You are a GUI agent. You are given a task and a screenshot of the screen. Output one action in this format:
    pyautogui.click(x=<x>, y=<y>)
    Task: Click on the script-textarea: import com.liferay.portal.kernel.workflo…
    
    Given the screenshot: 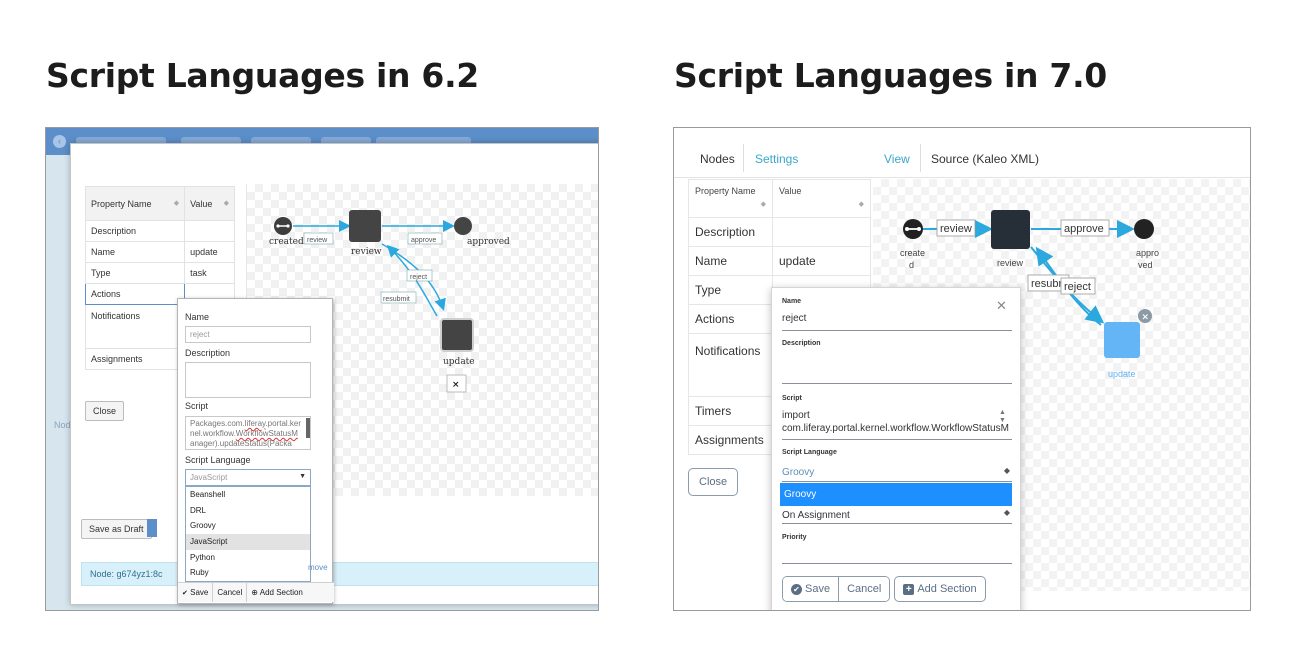 What is the action you would take?
    pyautogui.click(x=897, y=423)
    